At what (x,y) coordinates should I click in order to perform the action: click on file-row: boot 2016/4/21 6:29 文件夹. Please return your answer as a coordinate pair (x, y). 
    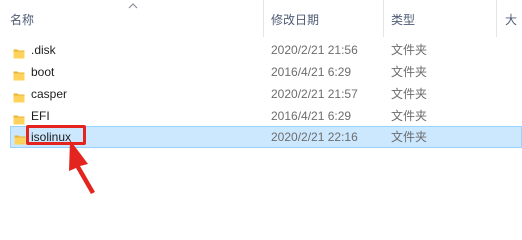
    Looking at the image, I should click on (266, 72).